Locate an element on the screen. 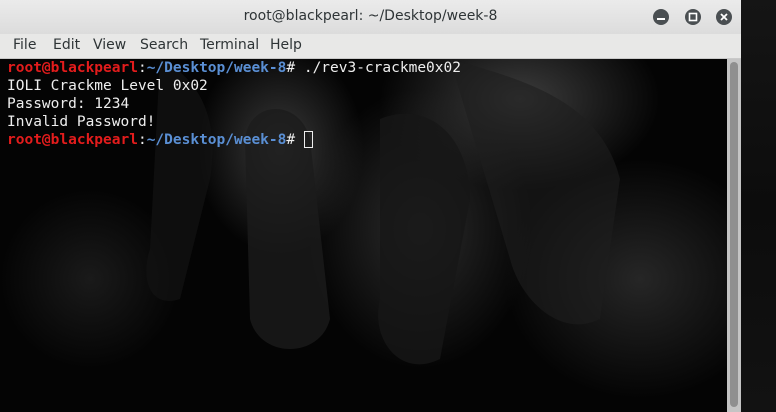  title-bar: root@blackpearl: ~/Desktop/week-8 is located at coordinates (370, 17).